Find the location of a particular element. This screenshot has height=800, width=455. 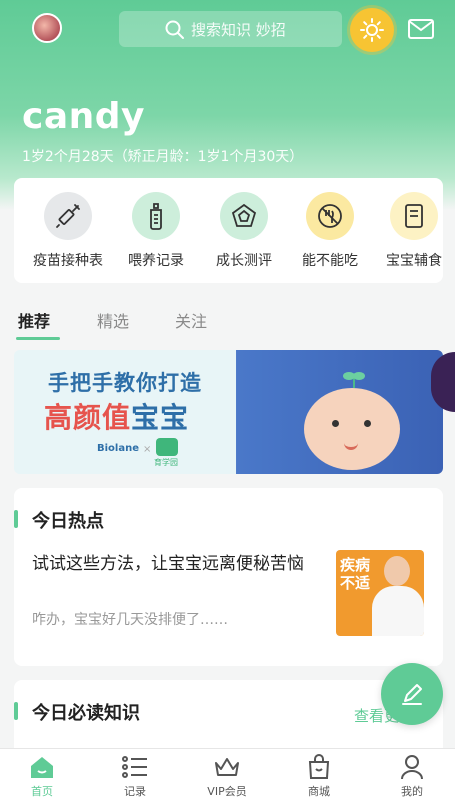

sprout-icon is located at coordinates (354, 380).